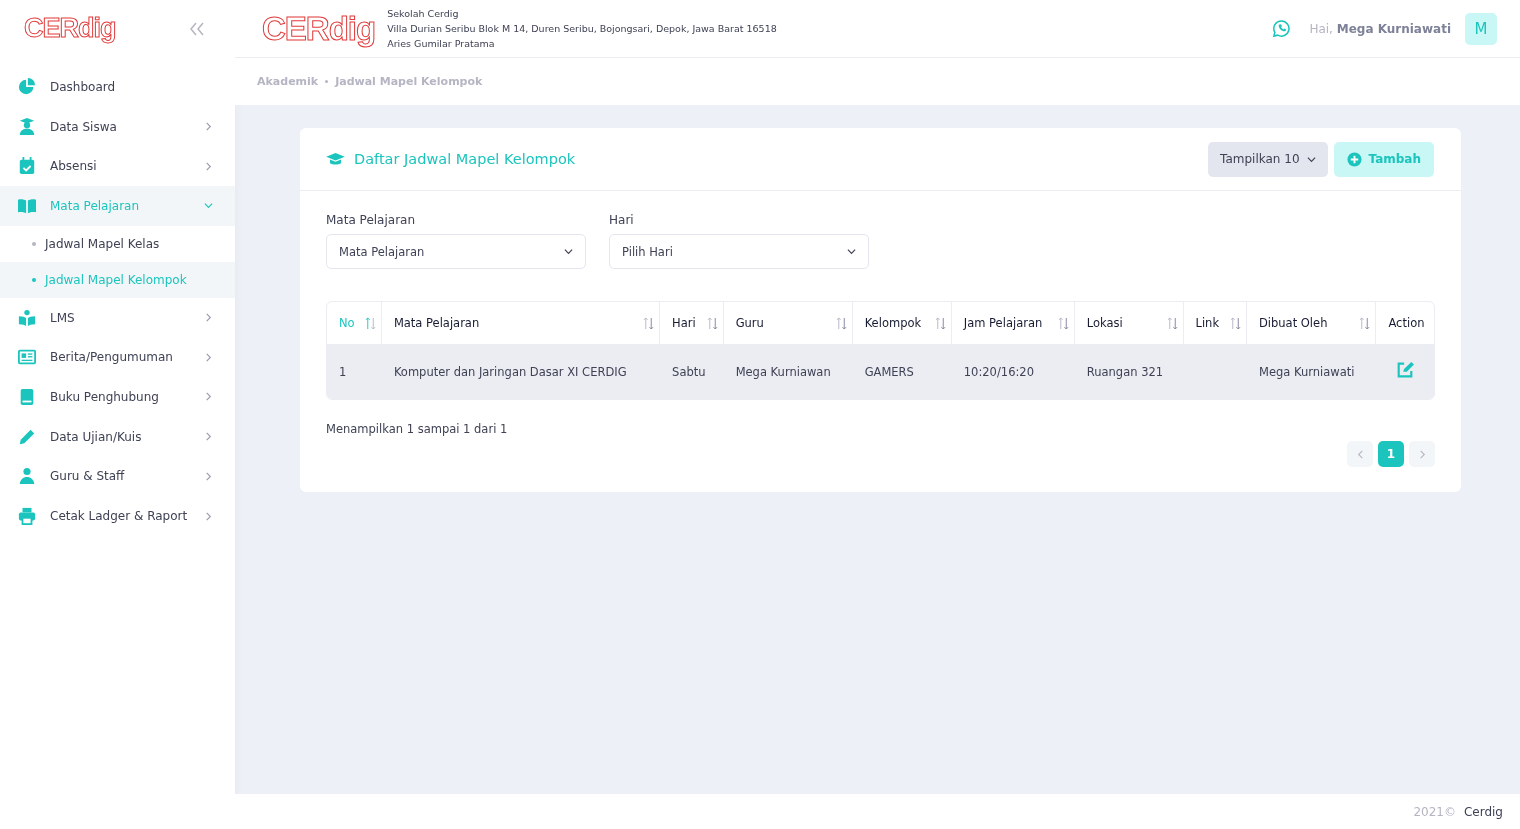 This screenshot has height=829, width=1520. Describe the element at coordinates (27, 166) in the screenshot. I see `calendar-check-icon` at that location.